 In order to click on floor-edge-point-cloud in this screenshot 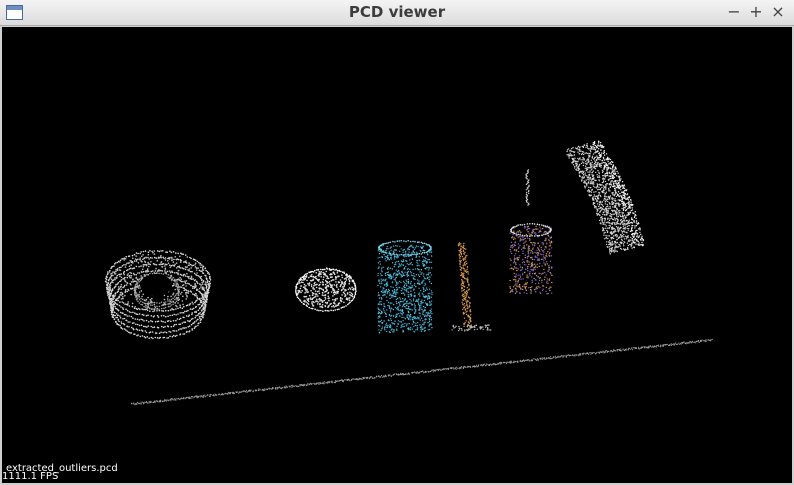, I will do `click(422, 372)`.